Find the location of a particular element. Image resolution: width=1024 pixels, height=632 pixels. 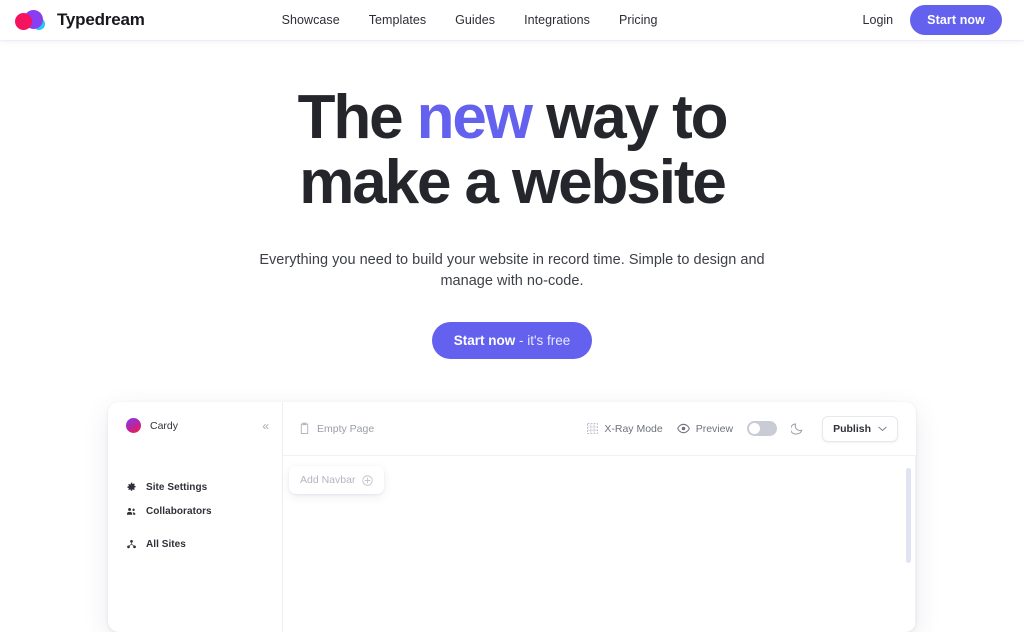

toggle-knob is located at coordinates (755, 428).